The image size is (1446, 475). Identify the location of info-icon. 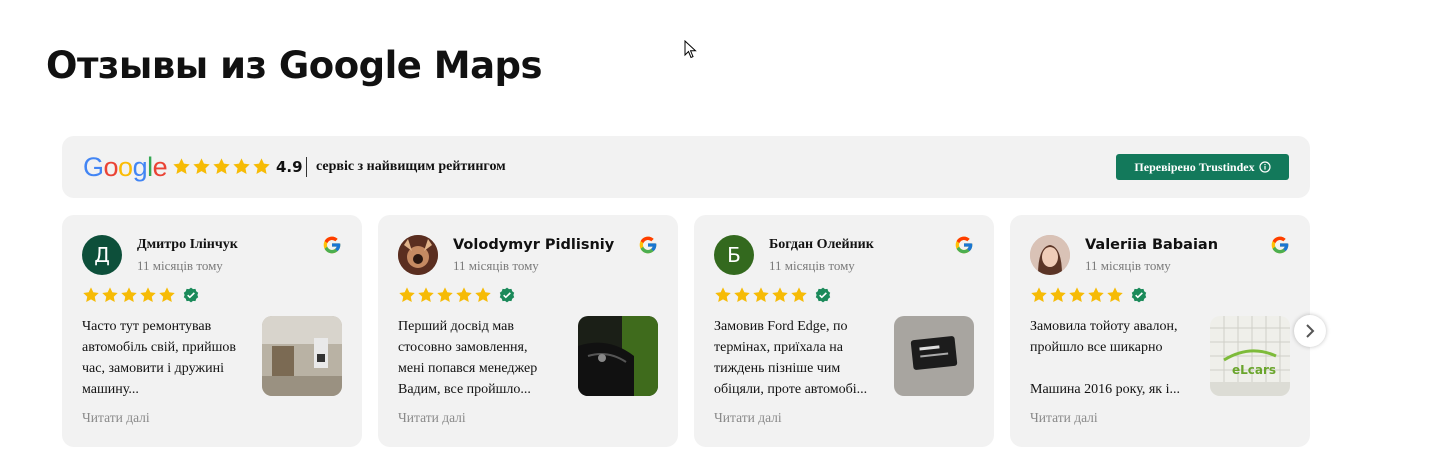
(1264, 167).